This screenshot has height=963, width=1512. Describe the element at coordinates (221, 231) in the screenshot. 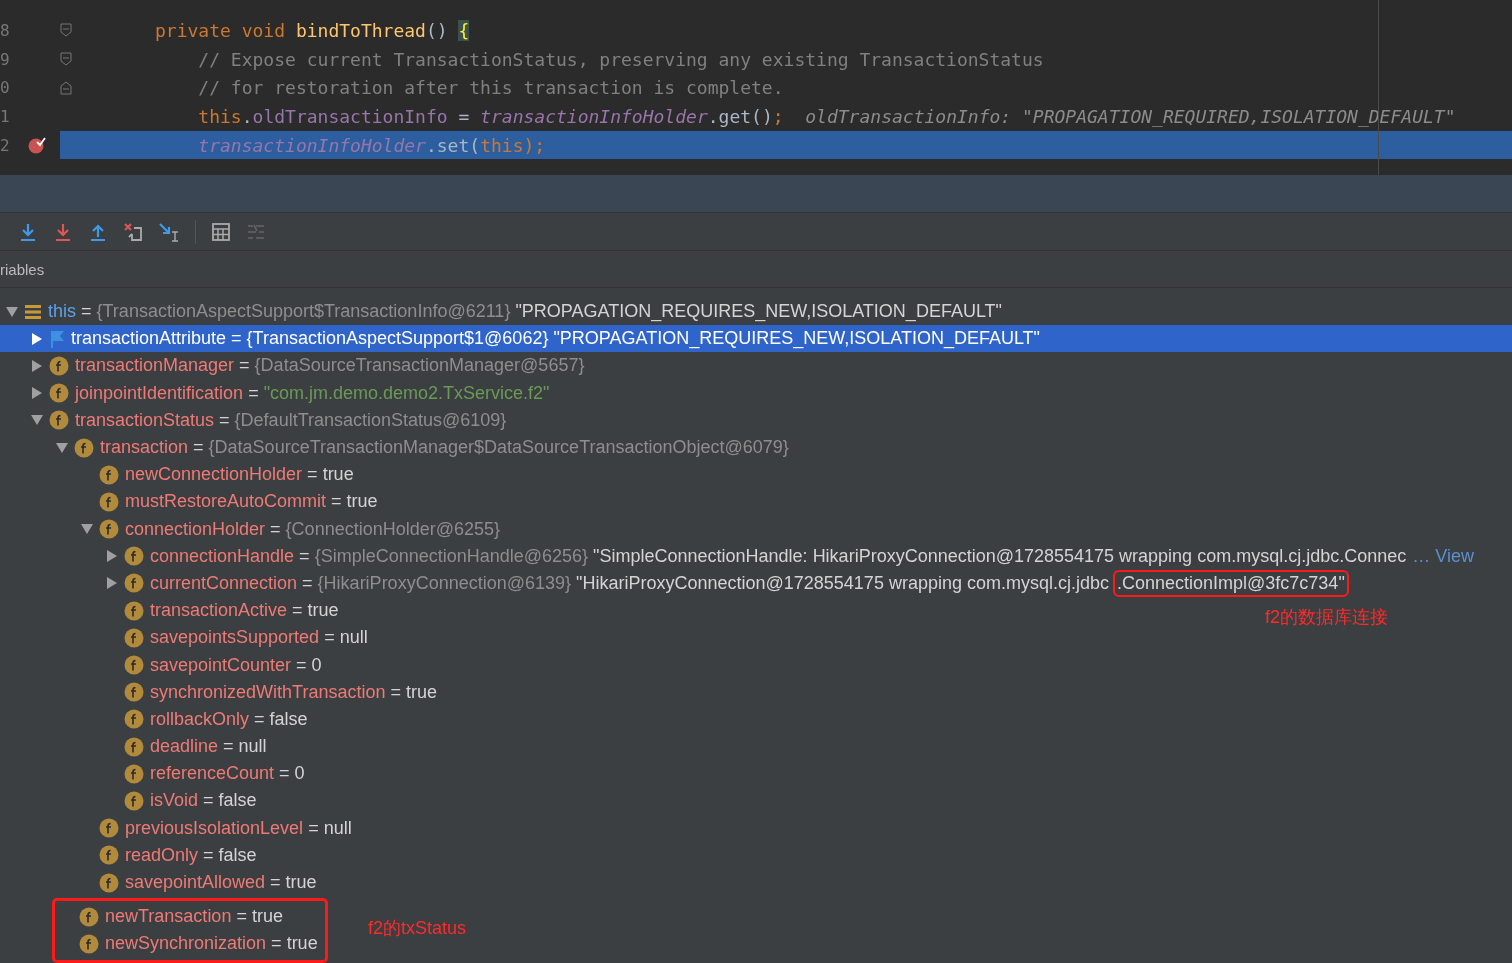

I see `calculator-icon` at that location.